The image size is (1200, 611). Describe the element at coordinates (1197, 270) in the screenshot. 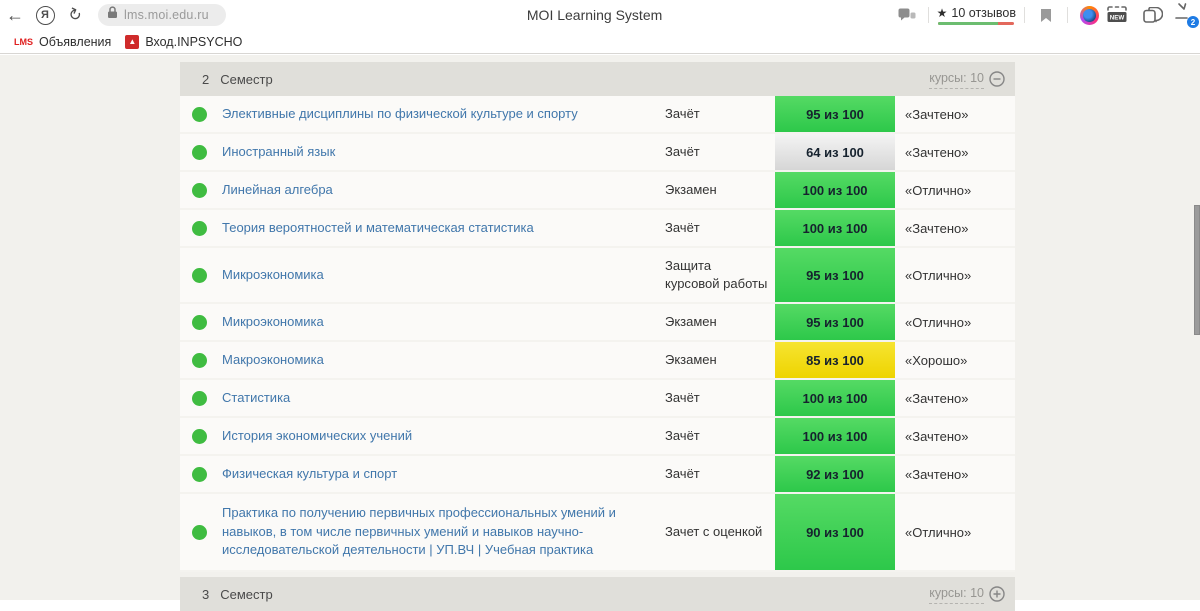

I see `scrollbar-thumb` at that location.